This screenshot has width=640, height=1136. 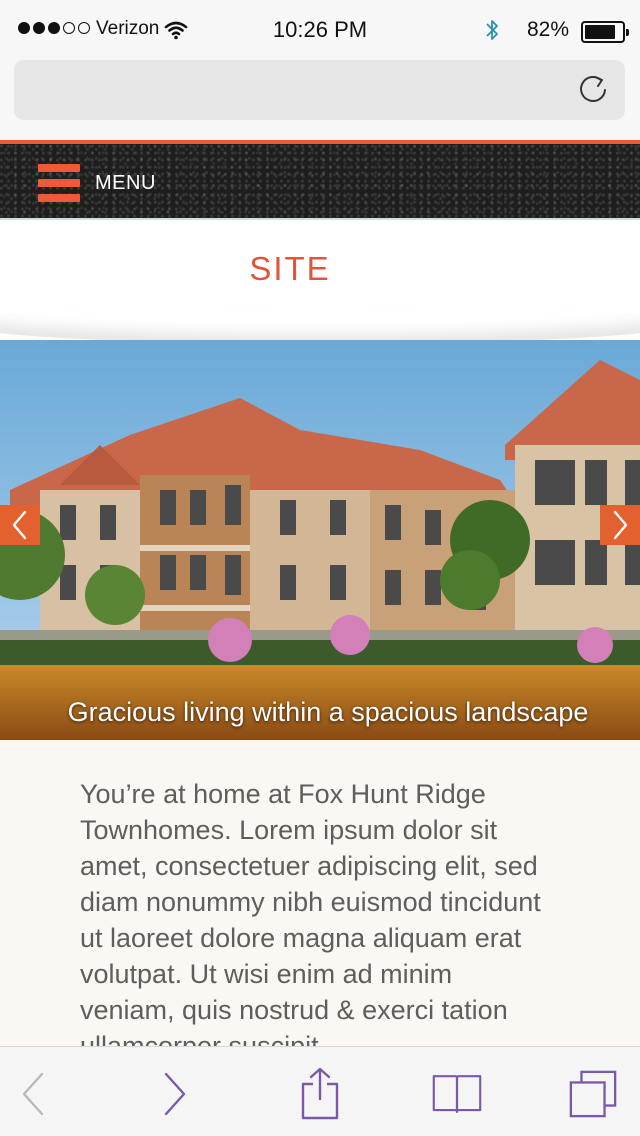 What do you see at coordinates (594, 89) in the screenshot?
I see `reload-icon` at bounding box center [594, 89].